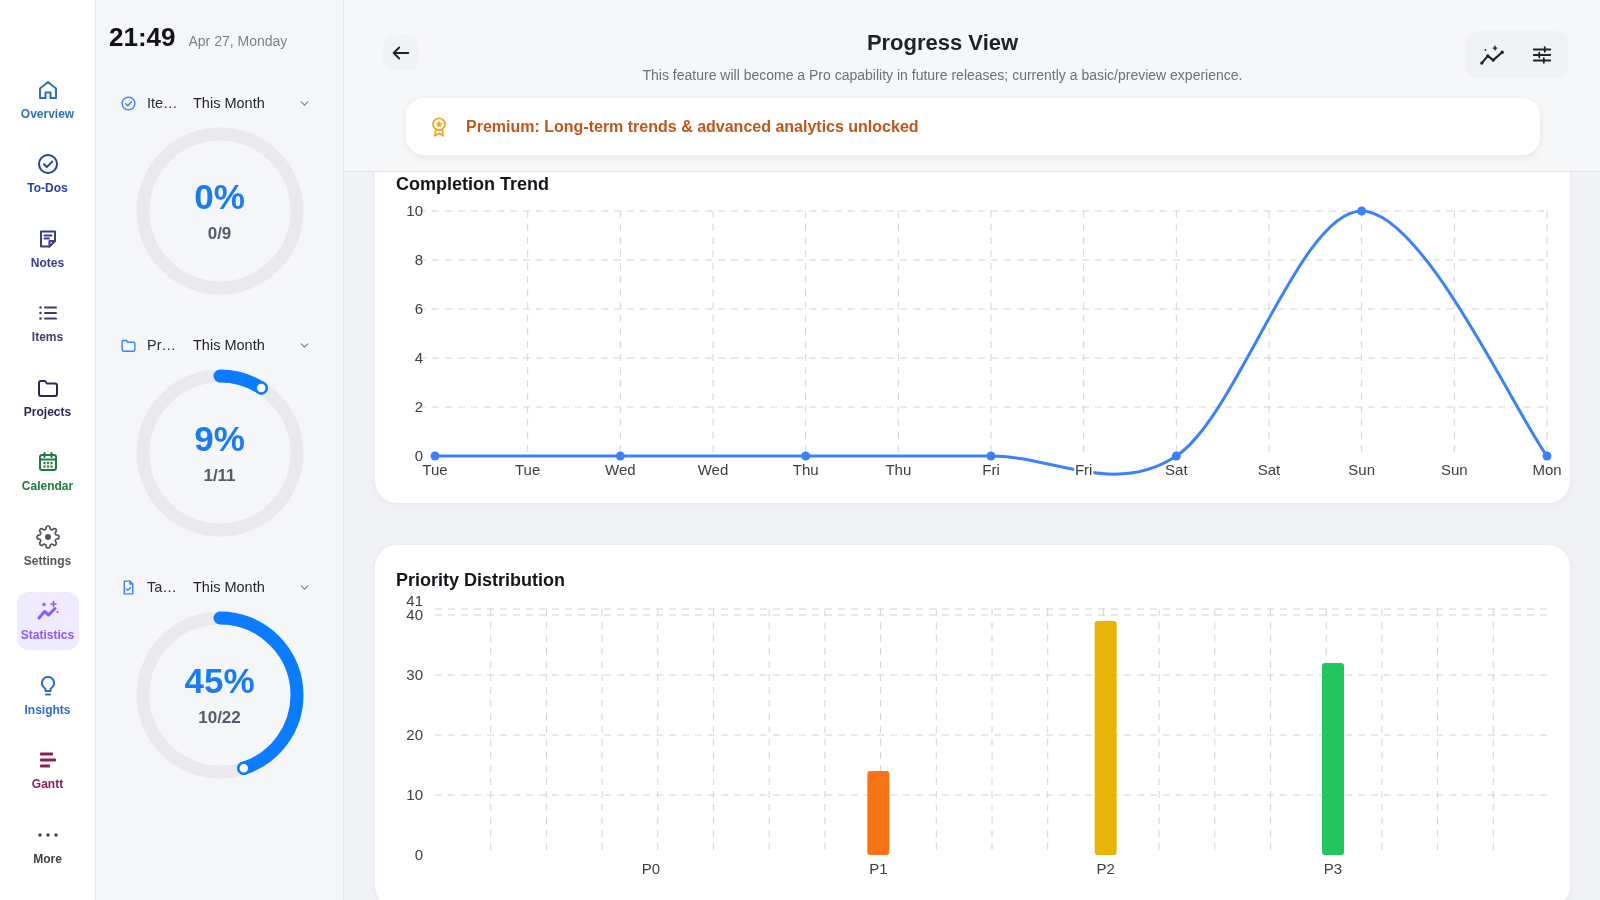 Image resolution: width=1600 pixels, height=900 pixels. I want to click on nav-item: Projects, so click(47, 397).